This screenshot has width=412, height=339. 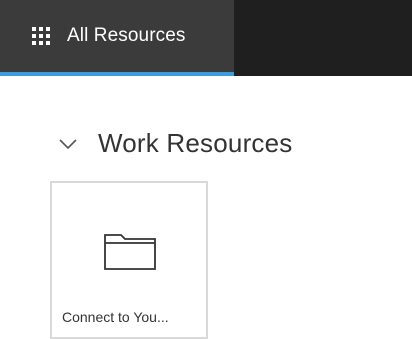 What do you see at coordinates (117, 74) in the screenshot?
I see `active-tab-indicator` at bounding box center [117, 74].